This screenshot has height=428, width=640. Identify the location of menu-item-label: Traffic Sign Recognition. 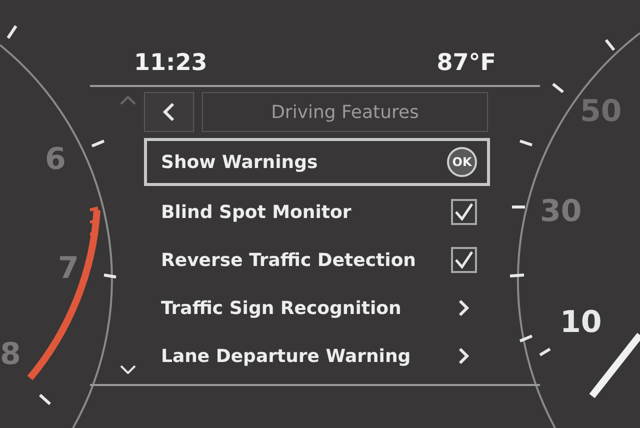
(281, 308).